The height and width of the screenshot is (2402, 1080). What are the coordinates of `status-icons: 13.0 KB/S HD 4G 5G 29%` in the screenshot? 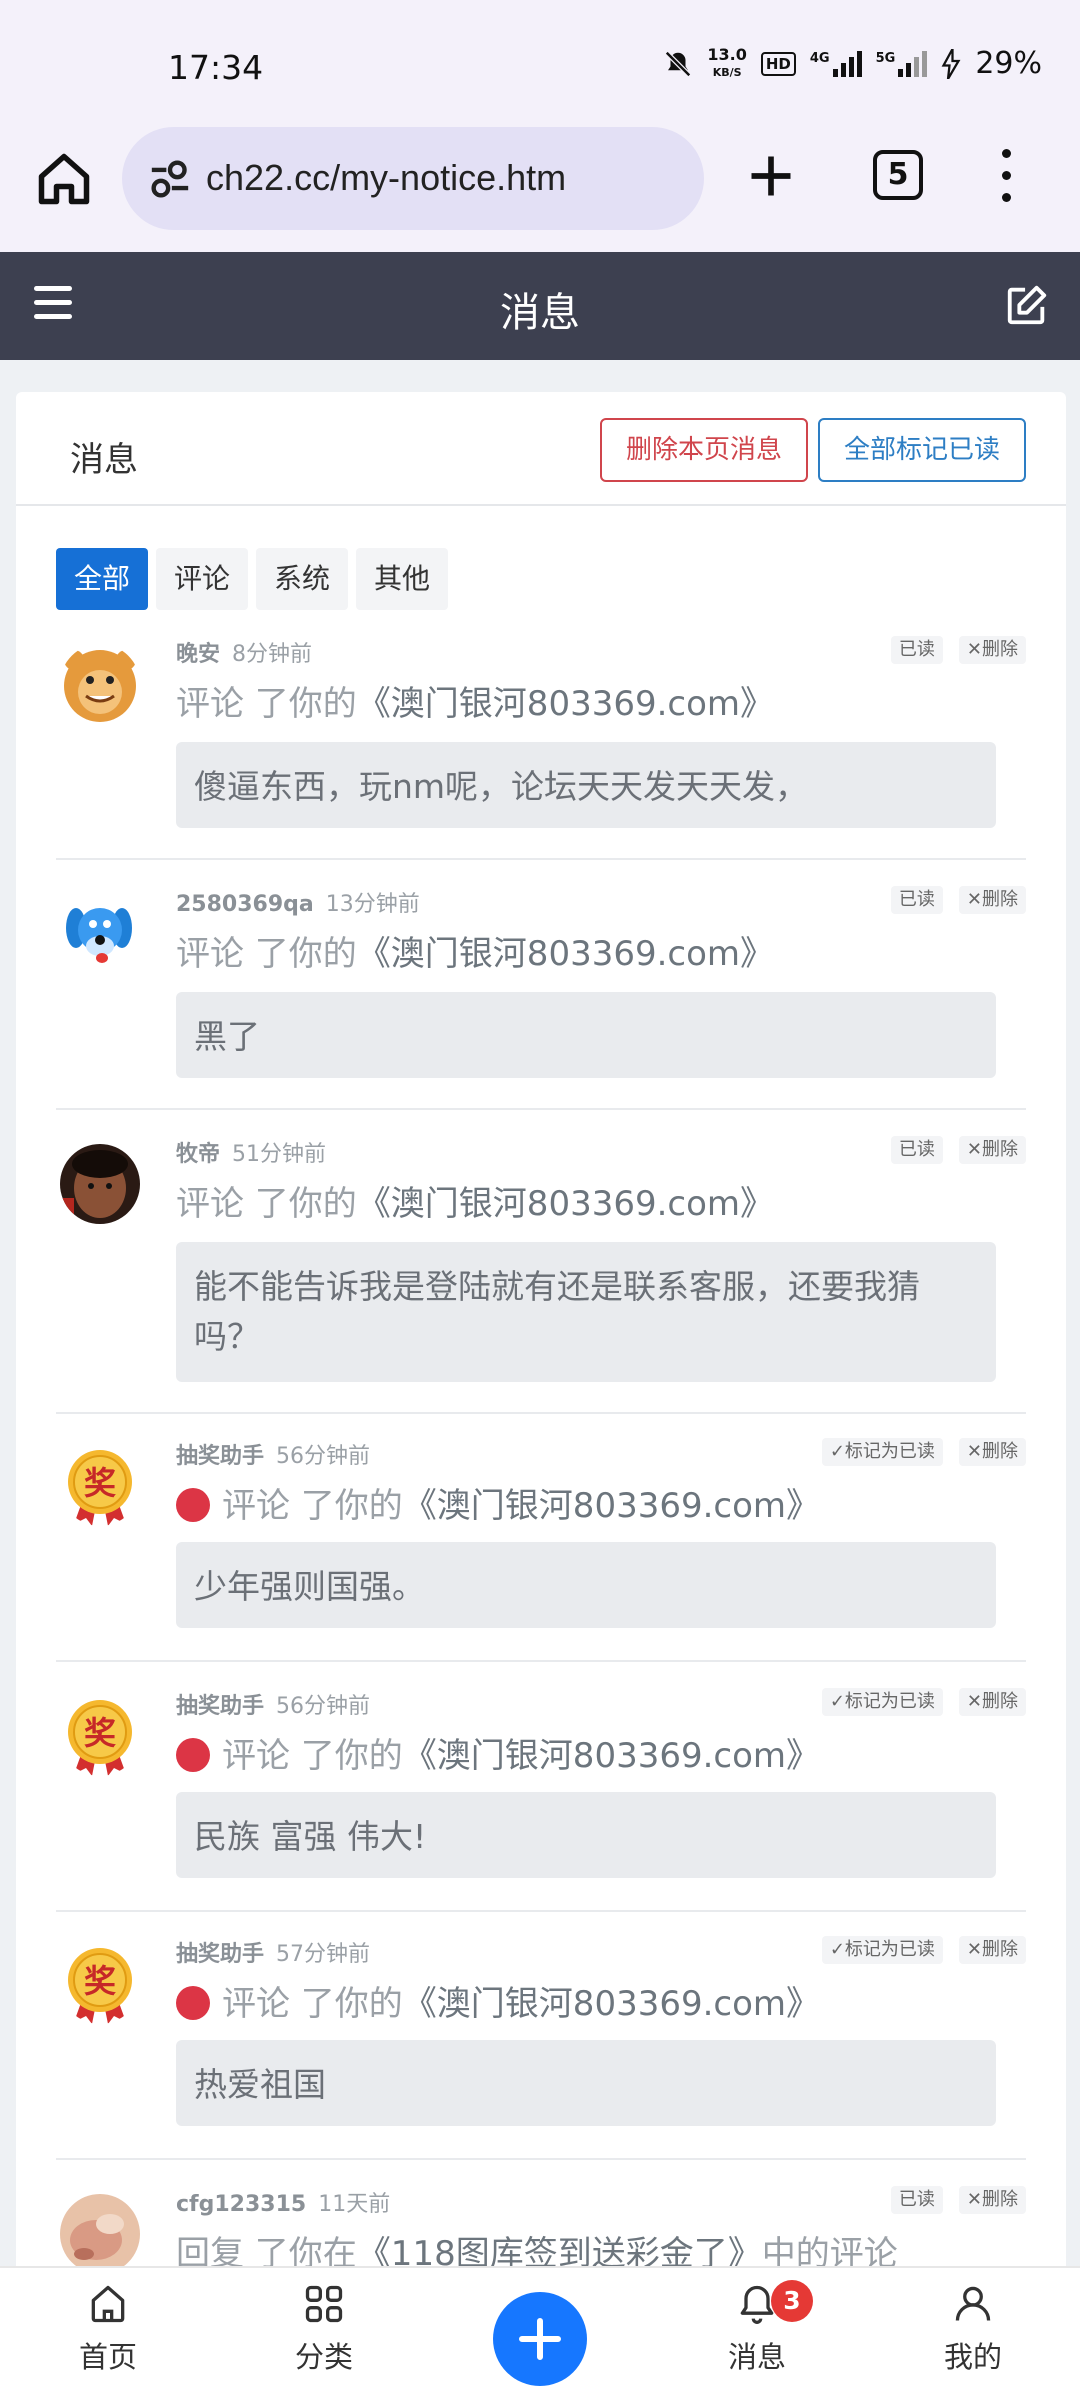 It's located at (852, 63).